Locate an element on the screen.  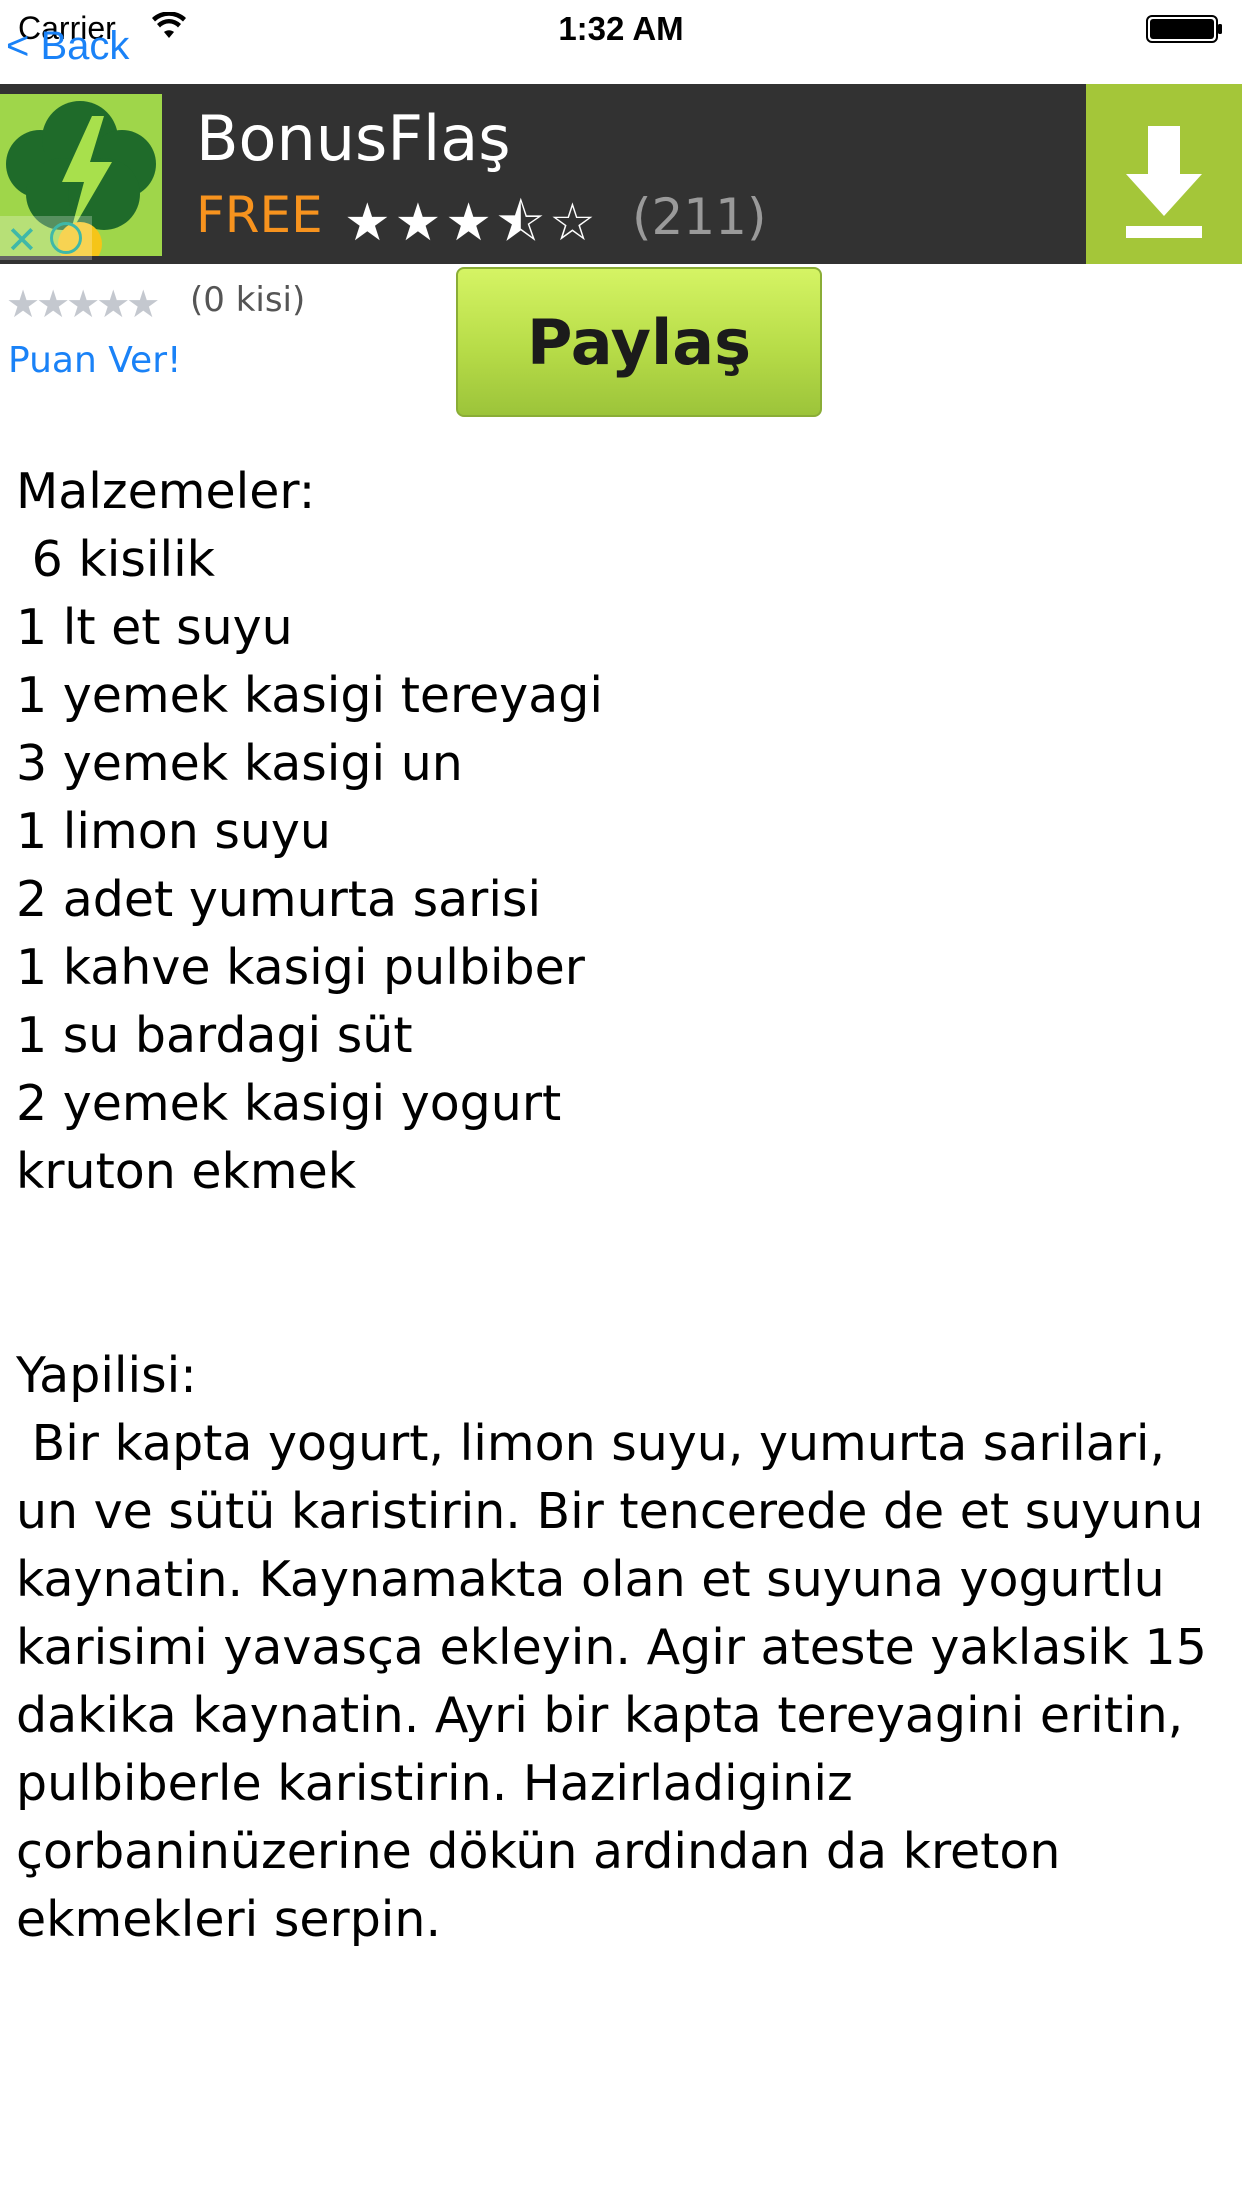
back-button: < Back is located at coordinates (67, 46).